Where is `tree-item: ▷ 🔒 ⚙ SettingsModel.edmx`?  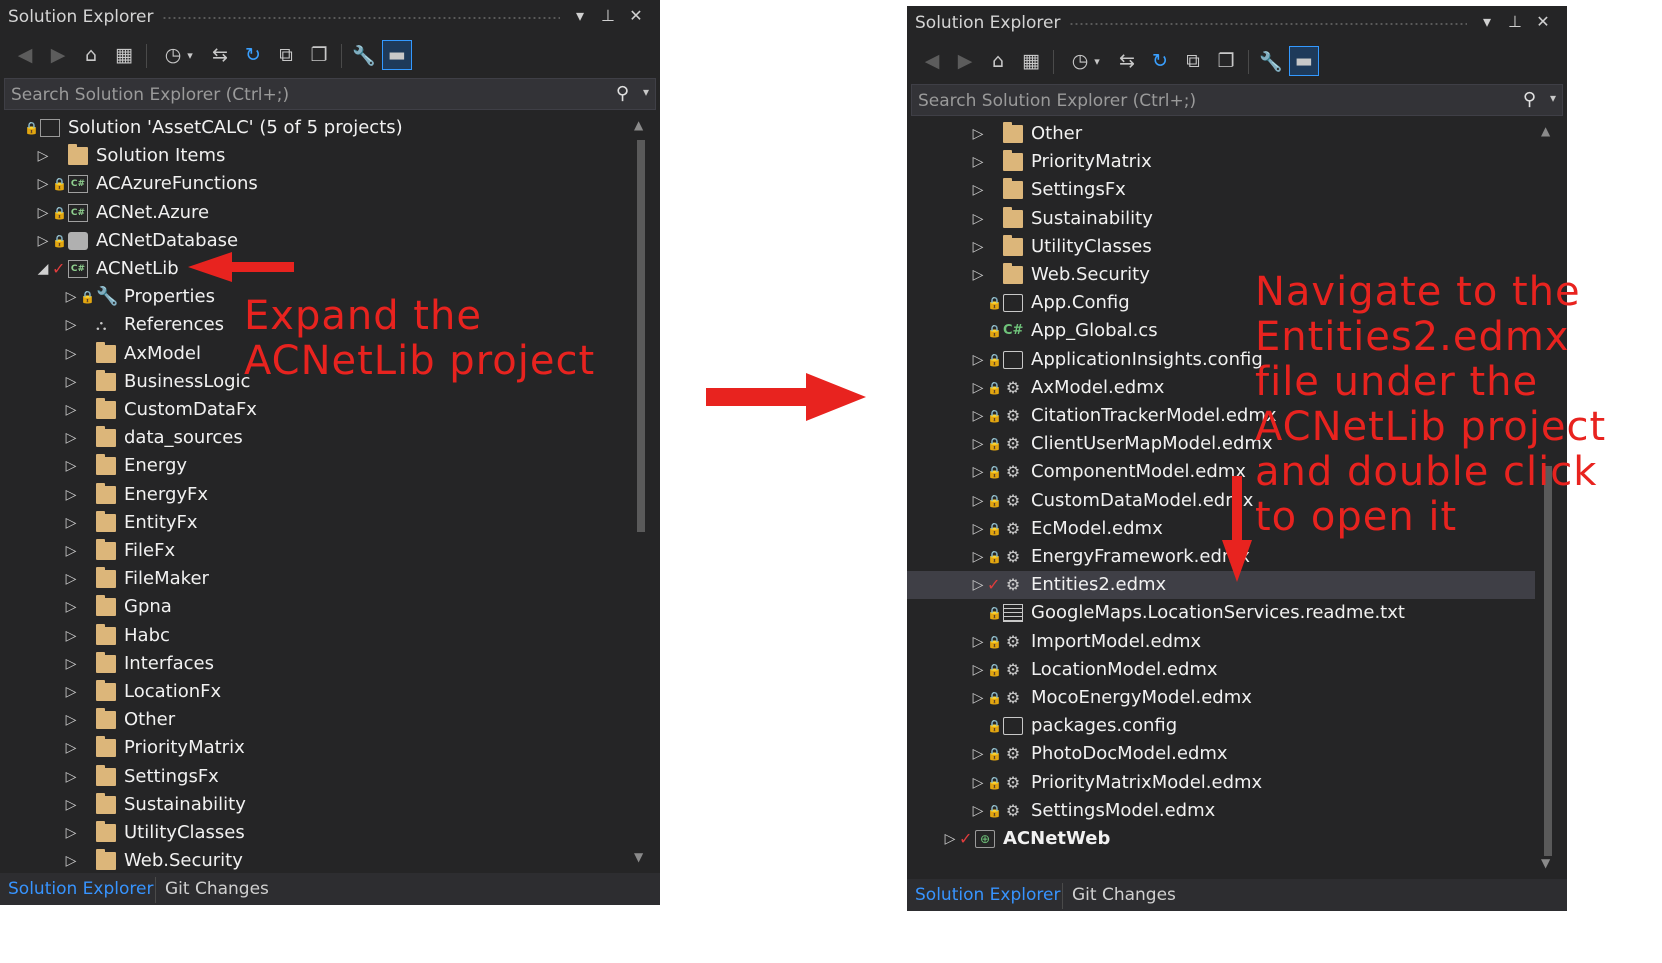 tree-item: ▷ 🔒 ⚙ SettingsModel.edmx is located at coordinates (1221, 811).